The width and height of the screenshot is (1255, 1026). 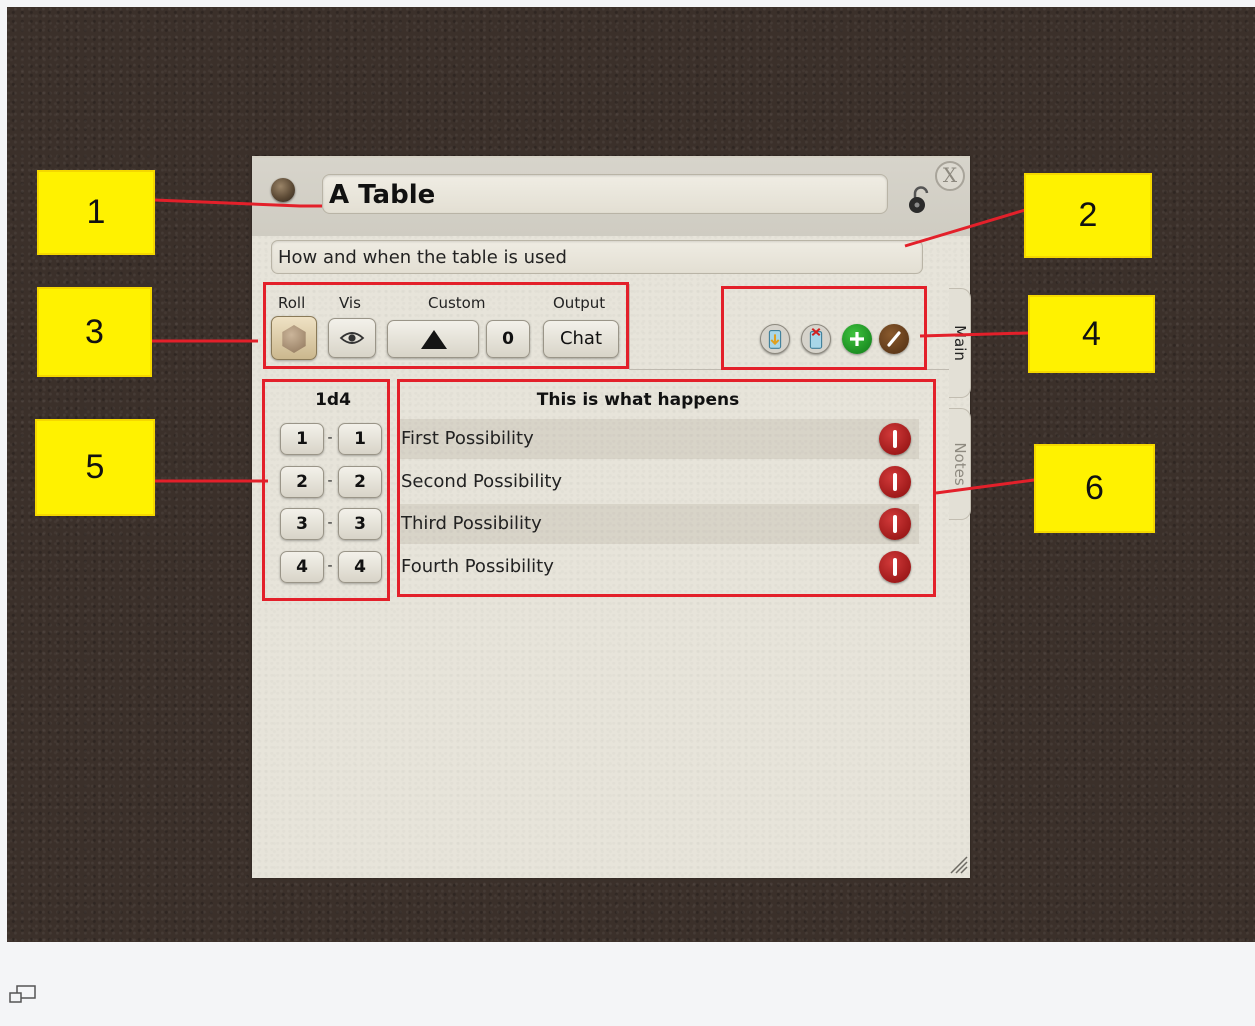 What do you see at coordinates (94, 332) in the screenshot?
I see `callout-3: 3` at bounding box center [94, 332].